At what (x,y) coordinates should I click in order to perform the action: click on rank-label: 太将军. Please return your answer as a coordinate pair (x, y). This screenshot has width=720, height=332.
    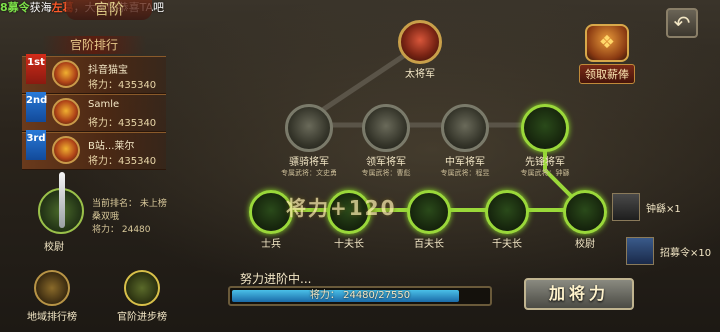
    Looking at the image, I should click on (420, 74).